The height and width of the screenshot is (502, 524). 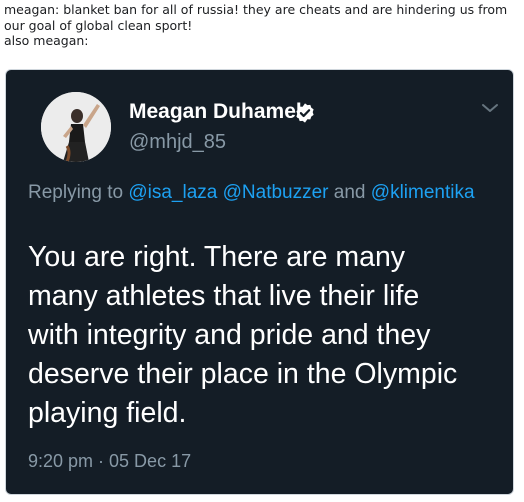 I want to click on tweet-text-line: playing field., so click(x=107, y=413).